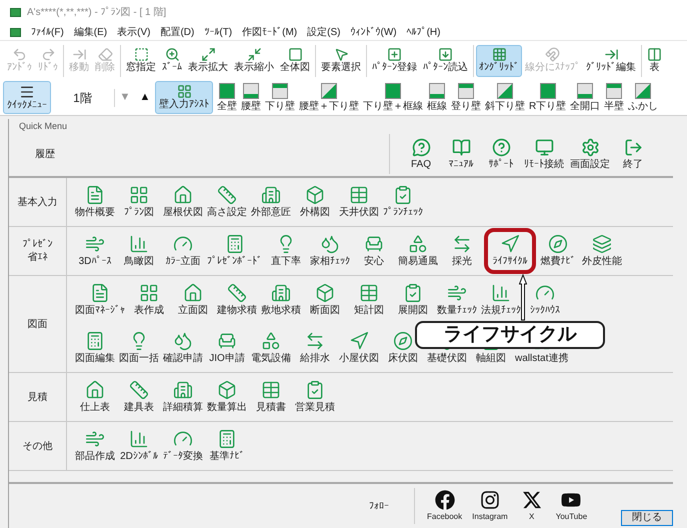  What do you see at coordinates (444, 506) in the screenshot?
I see `social-link: Facebook` at bounding box center [444, 506].